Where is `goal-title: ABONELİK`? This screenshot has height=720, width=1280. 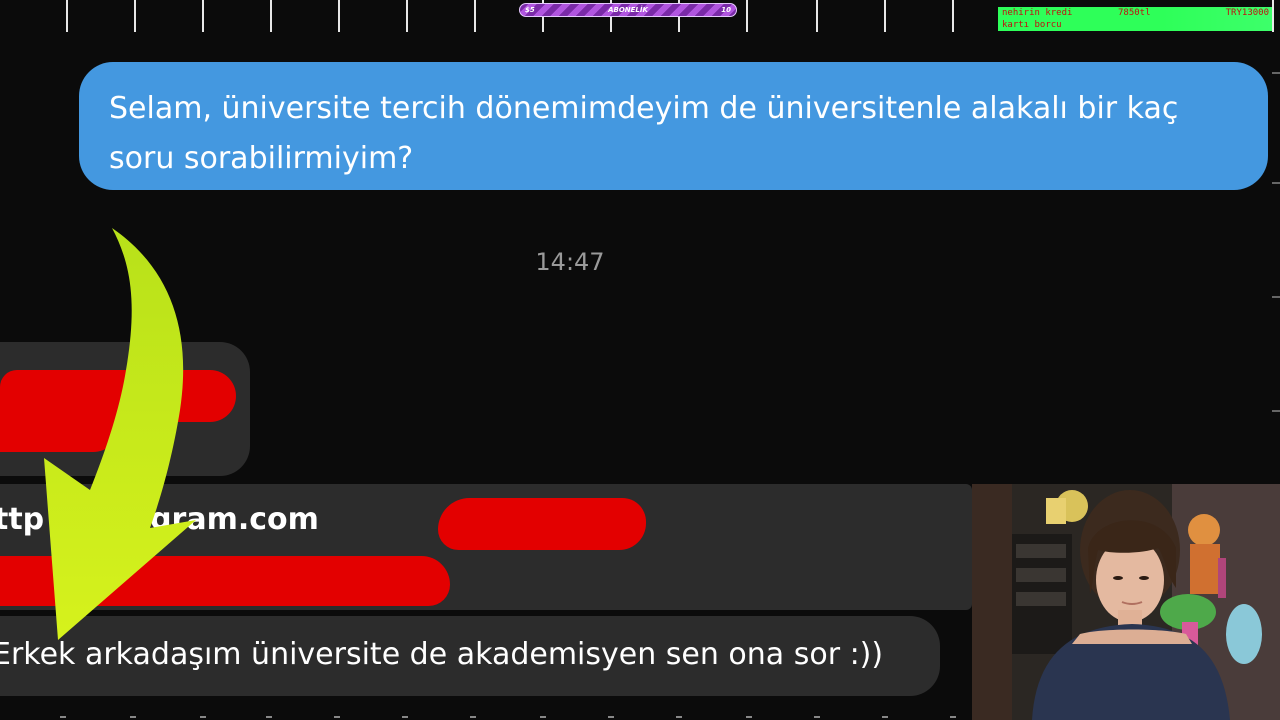 goal-title: ABONELİK is located at coordinates (628, 10).